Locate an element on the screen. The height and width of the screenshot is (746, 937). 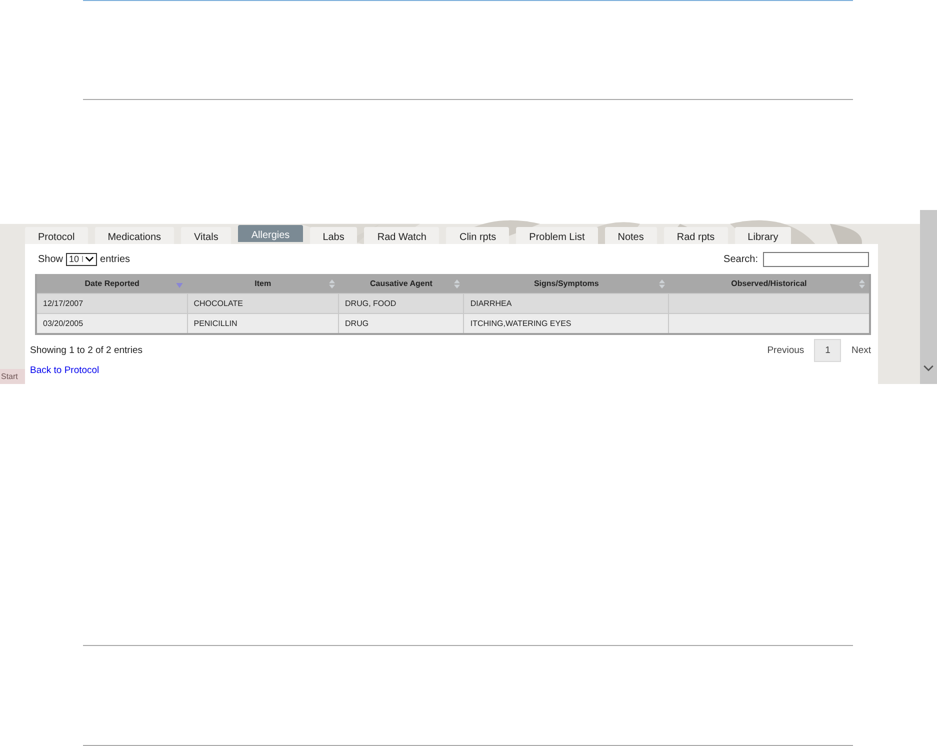
column-header: Date Reported is located at coordinates (112, 284).